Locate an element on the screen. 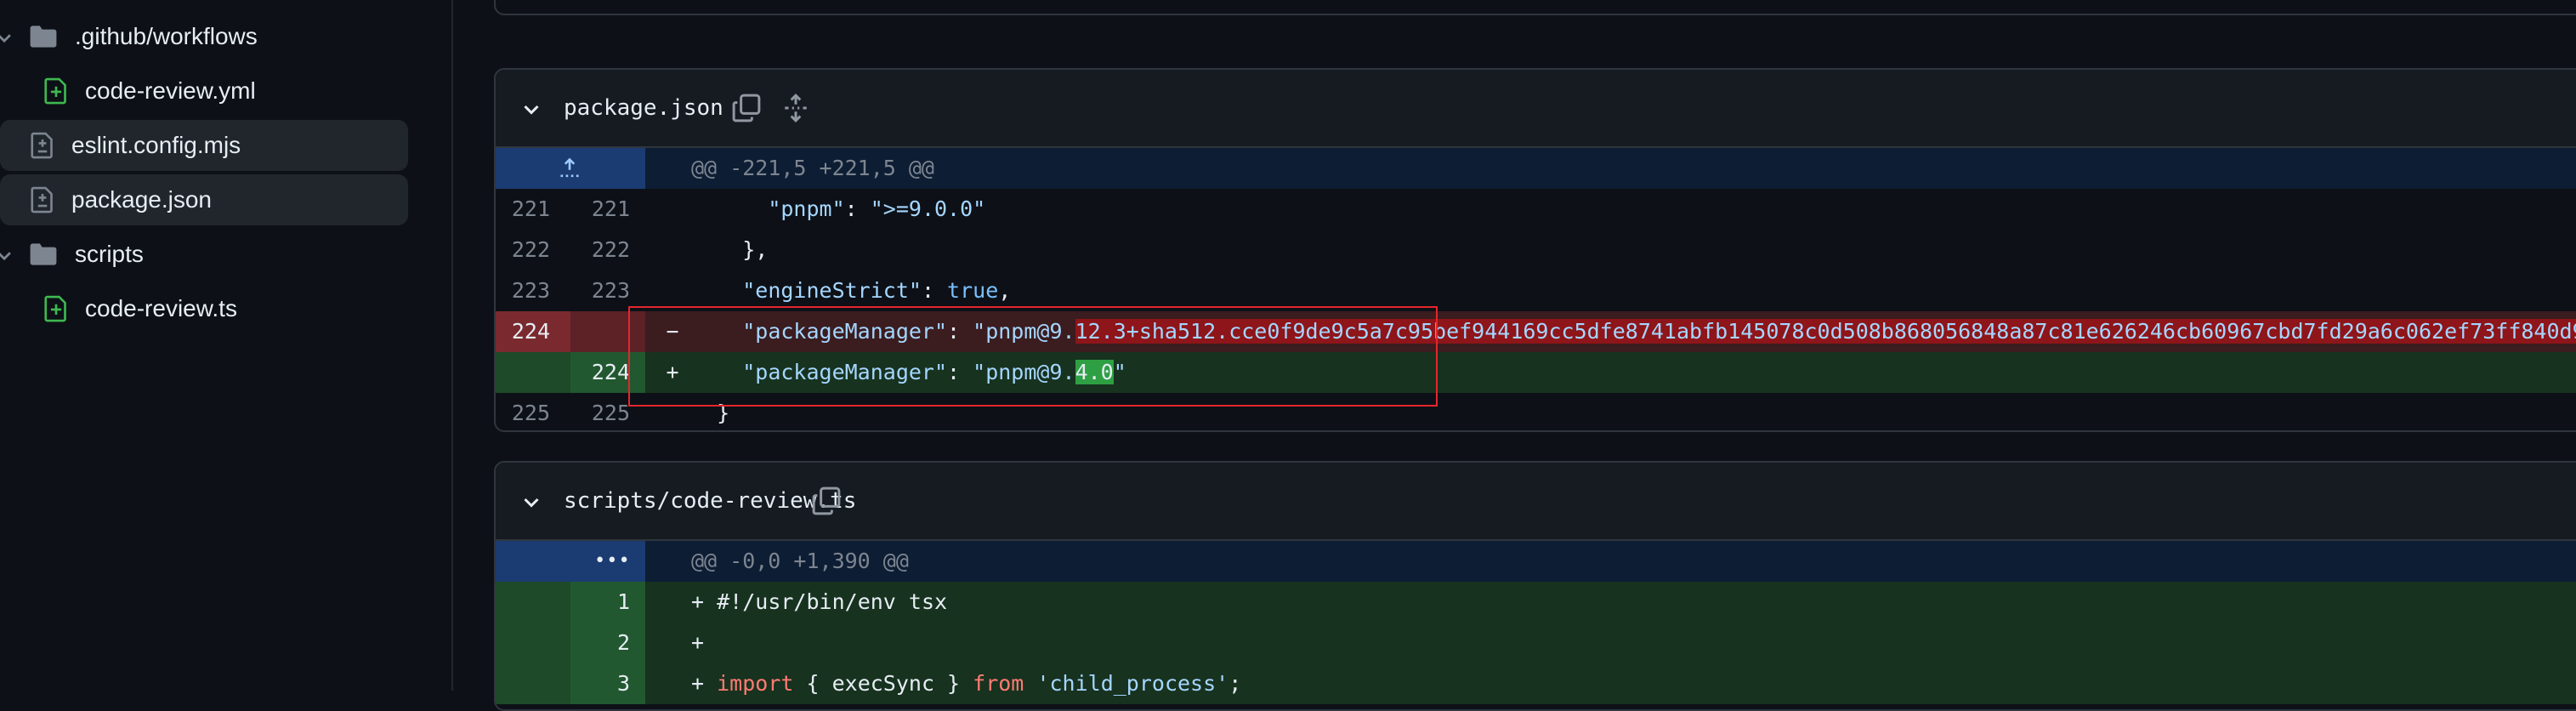 The height and width of the screenshot is (711, 2576). new-line-number: 3 is located at coordinates (603, 683).